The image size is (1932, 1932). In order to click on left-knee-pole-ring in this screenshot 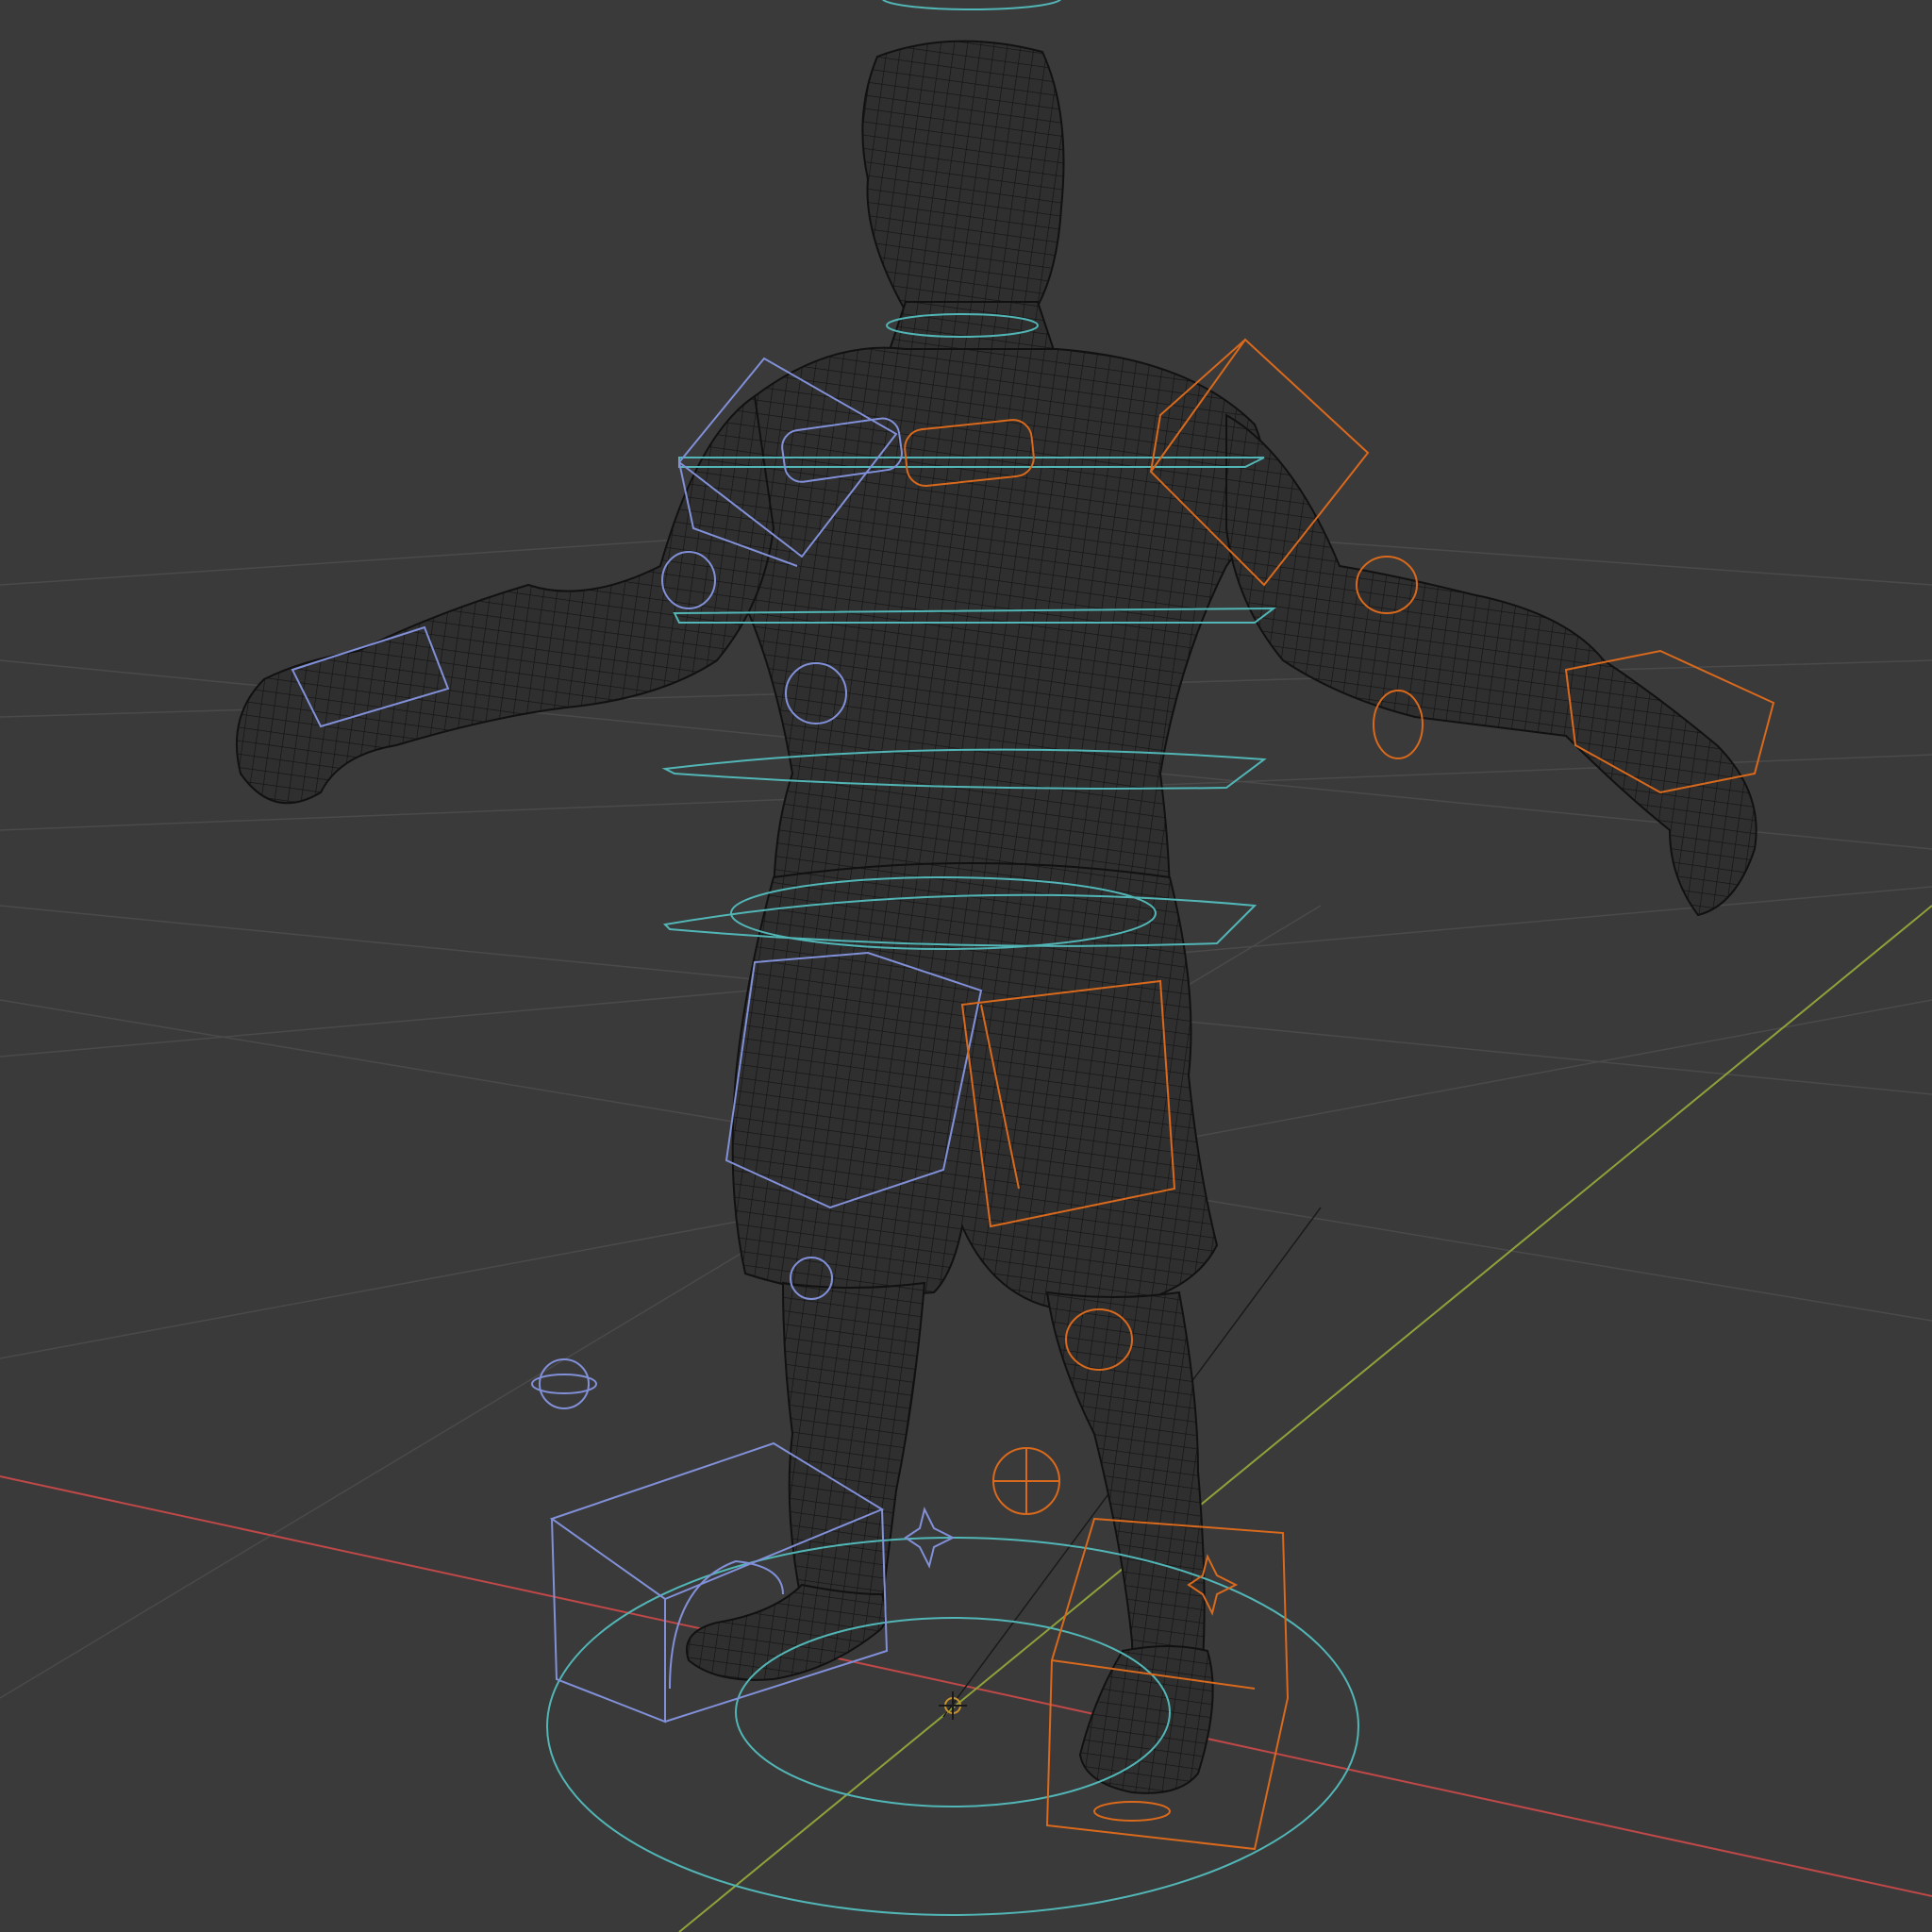, I will do `click(564, 1384)`.